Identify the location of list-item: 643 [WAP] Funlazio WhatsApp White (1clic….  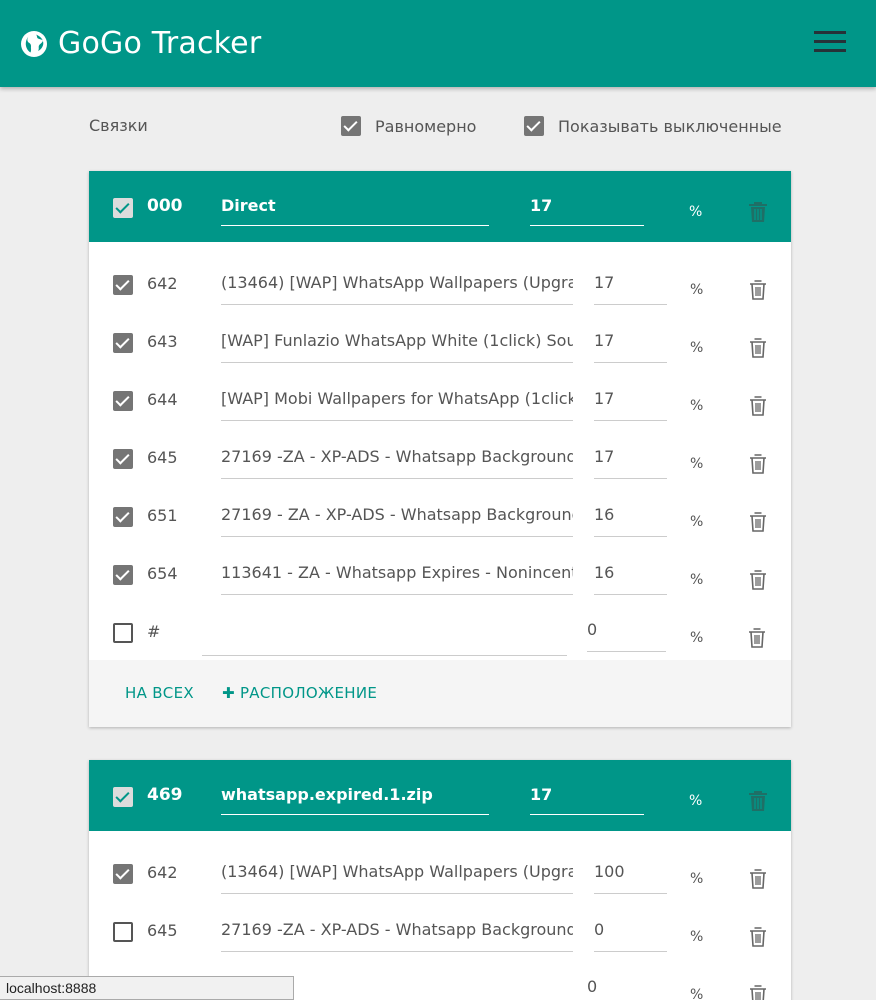
(440, 335).